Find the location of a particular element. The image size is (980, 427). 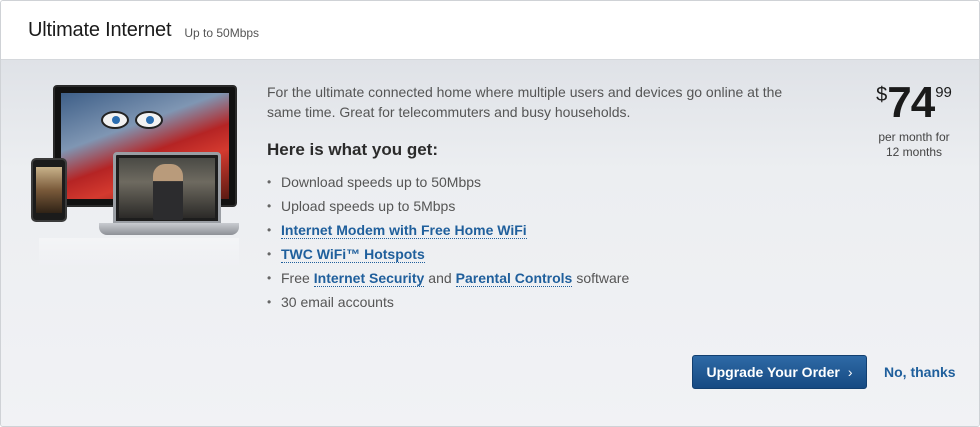

reflection is located at coordinates (139, 253).